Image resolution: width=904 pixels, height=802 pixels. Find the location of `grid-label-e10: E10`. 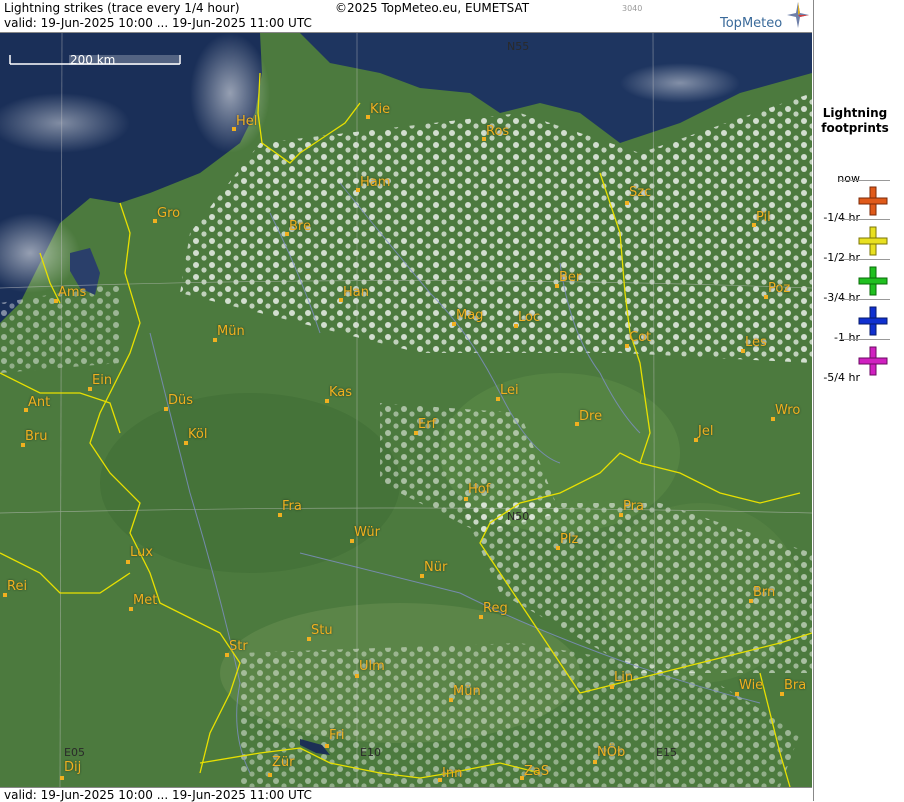

grid-label-e10: E10 is located at coordinates (370, 752).